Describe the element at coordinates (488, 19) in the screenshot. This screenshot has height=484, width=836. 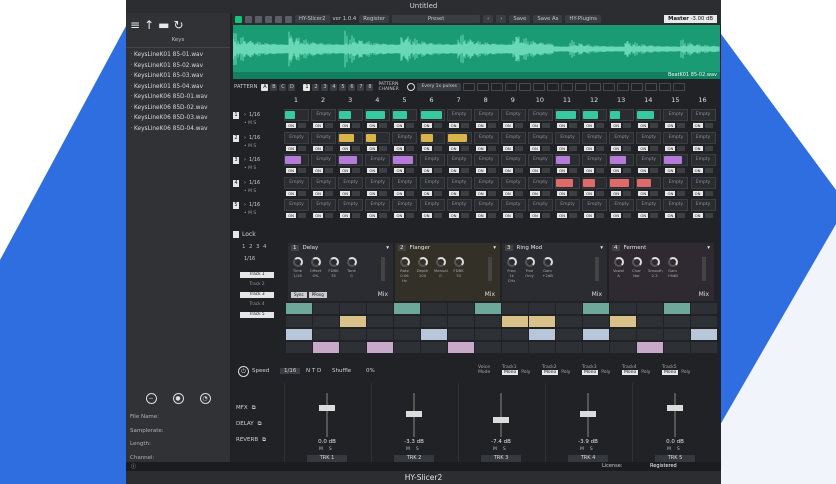
I see `preset-prev-button: ‹` at that location.